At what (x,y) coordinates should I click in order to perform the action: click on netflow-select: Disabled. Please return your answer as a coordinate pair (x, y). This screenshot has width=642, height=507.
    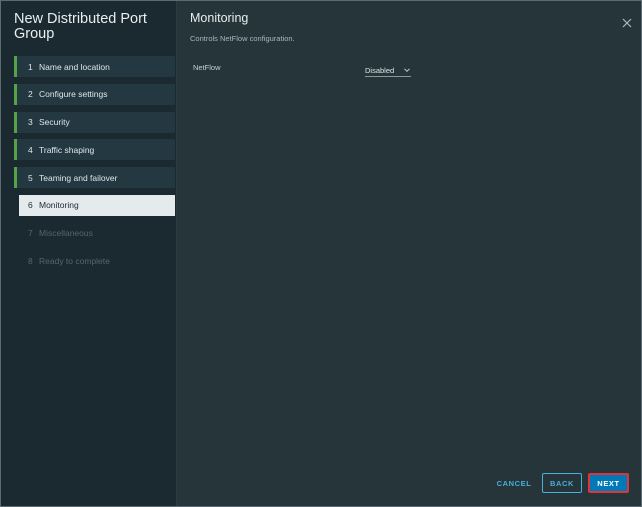
    Looking at the image, I should click on (388, 70).